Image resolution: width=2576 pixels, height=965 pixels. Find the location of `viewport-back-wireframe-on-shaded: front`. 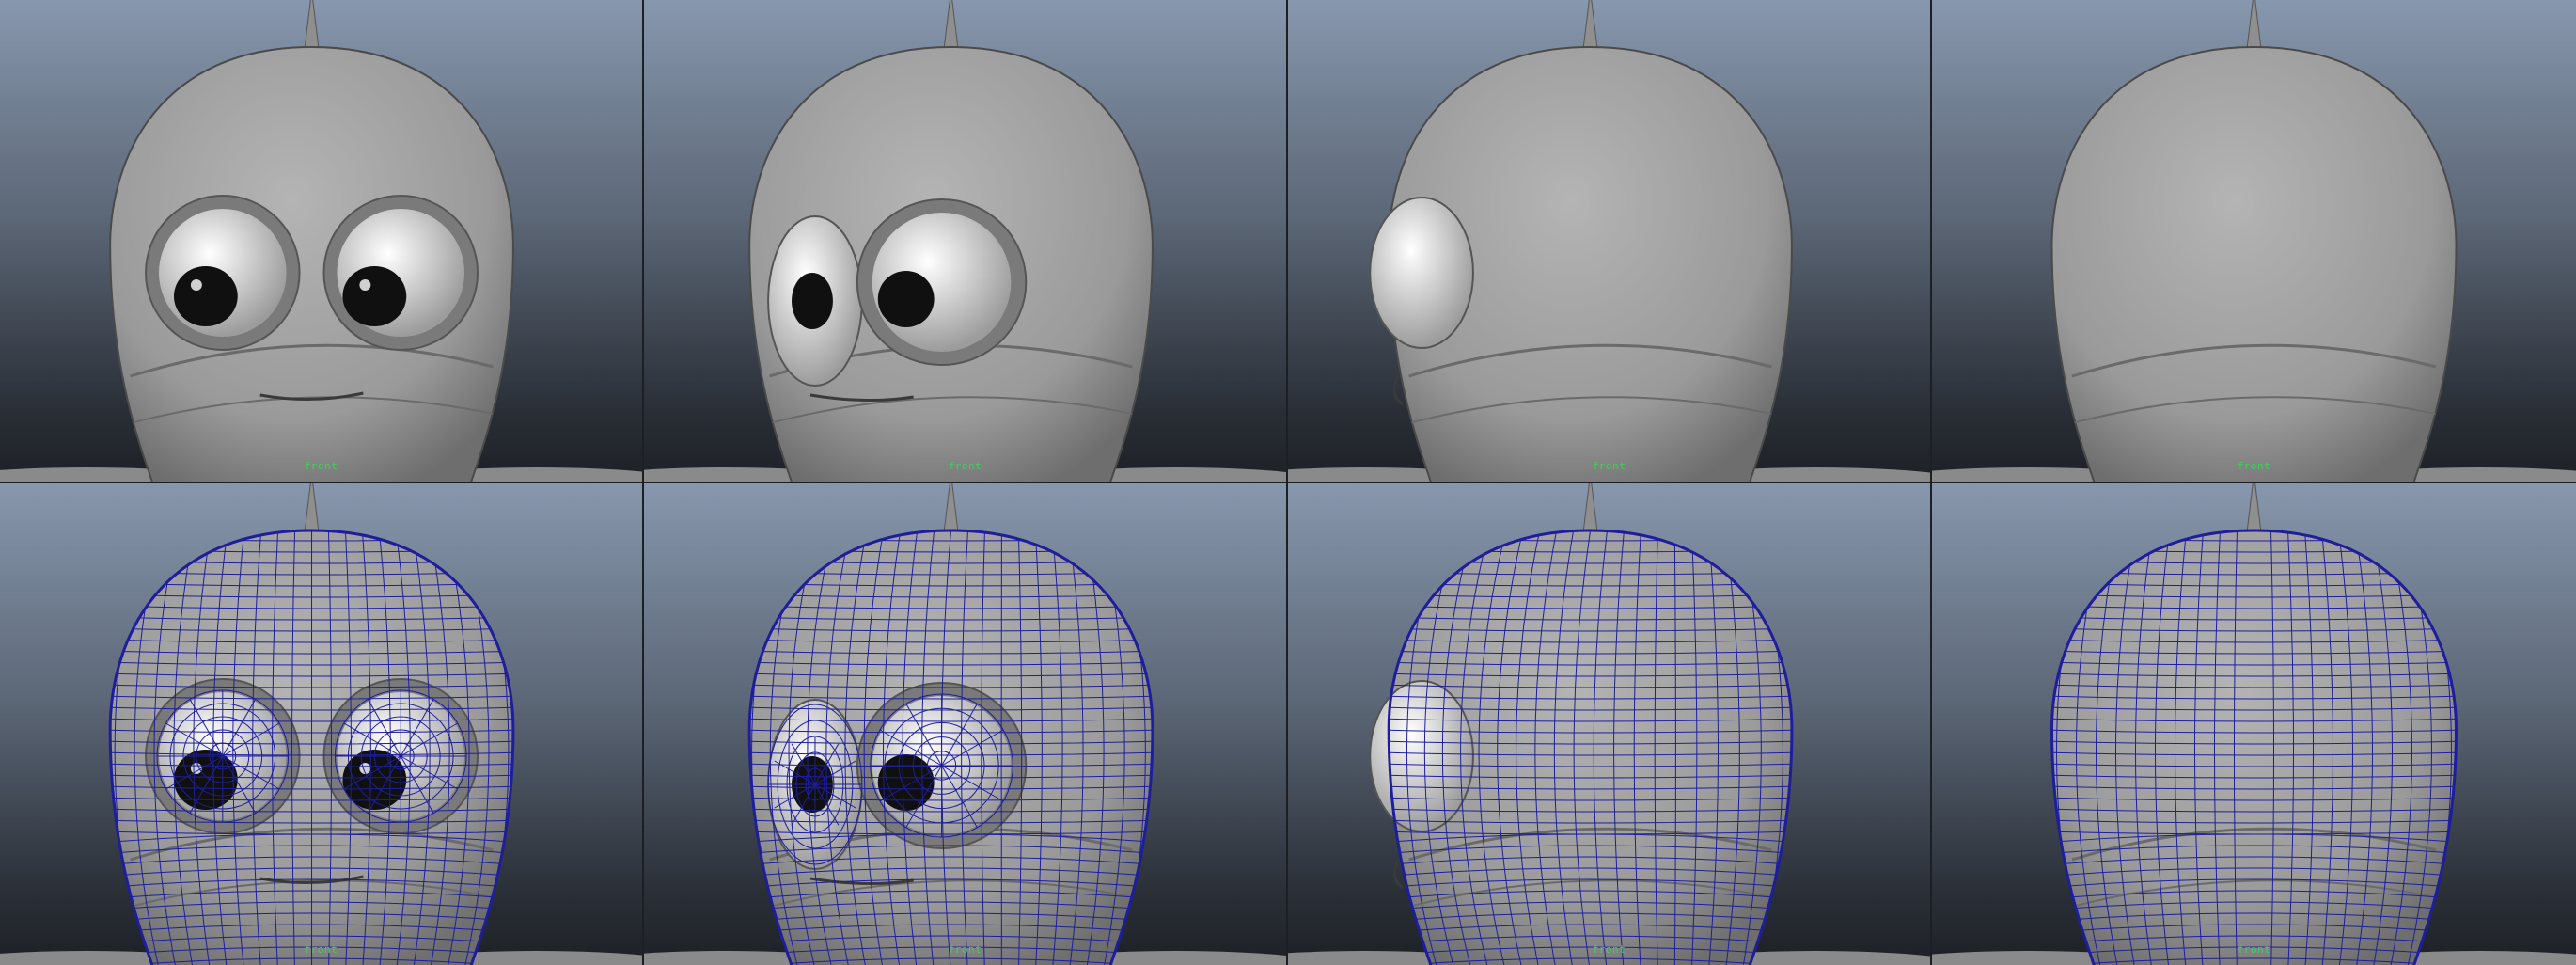

viewport-back-wireframe-on-shaded: front is located at coordinates (2254, 724).